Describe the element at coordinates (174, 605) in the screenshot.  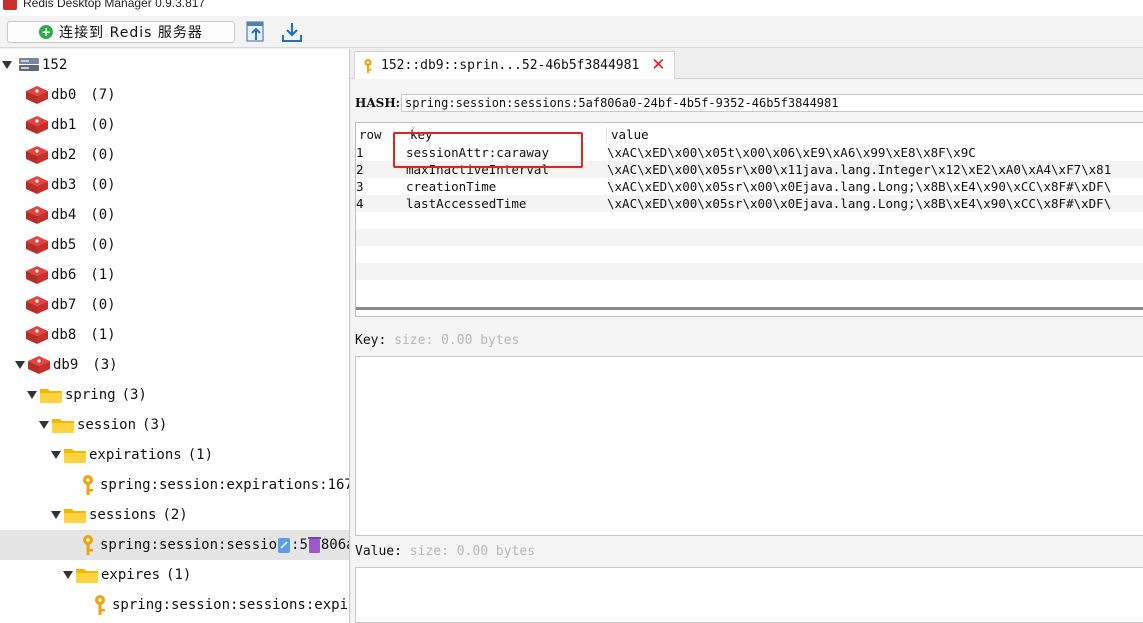
I see `tree-key-expires: spring:session:sessions:expire` at that location.